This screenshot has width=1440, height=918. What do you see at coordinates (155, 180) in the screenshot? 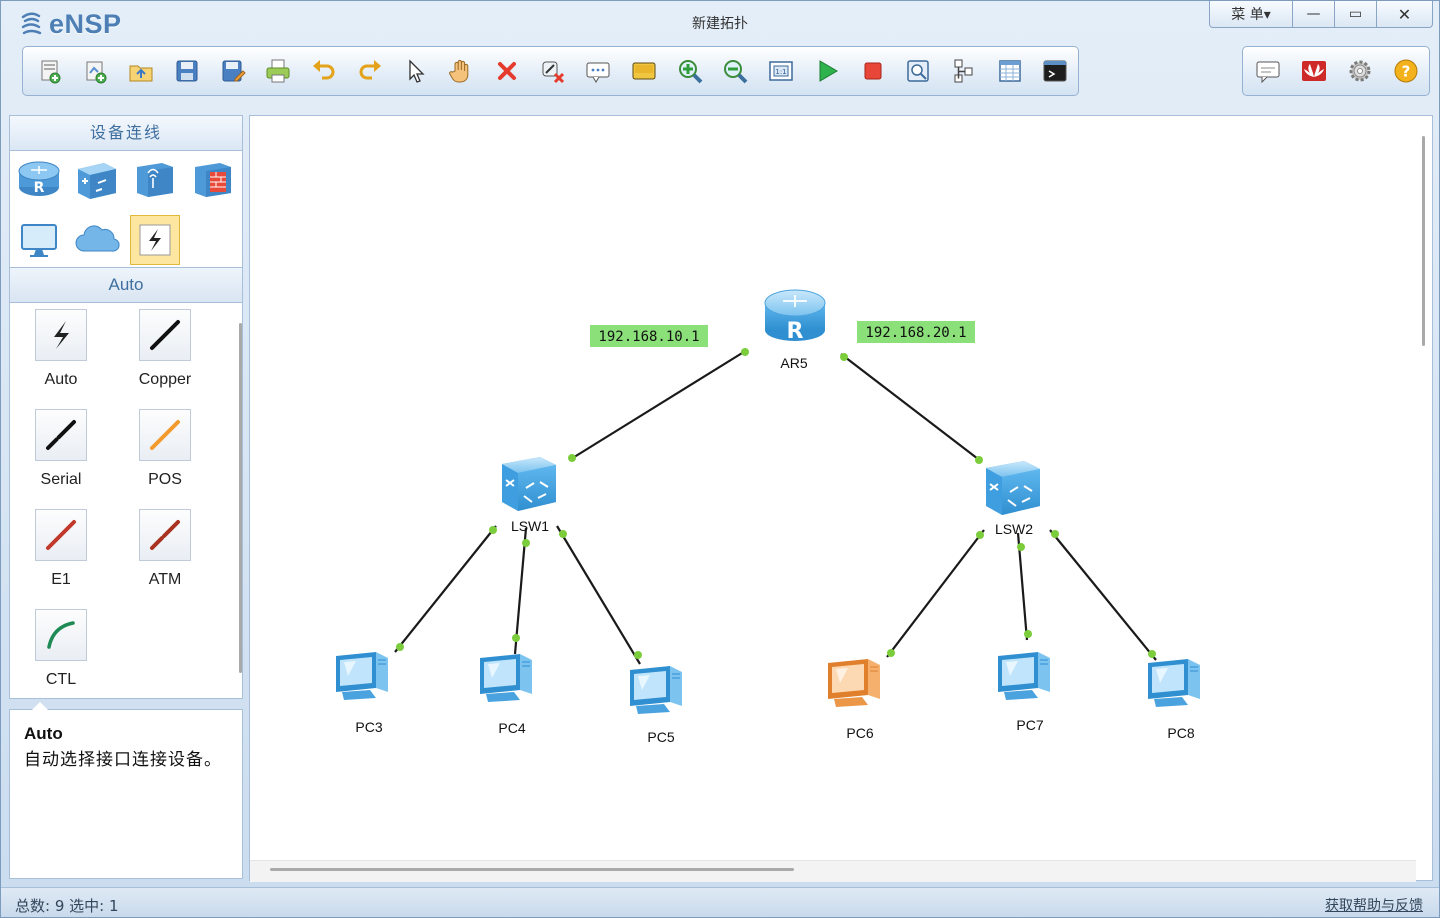
I see `wireless-category` at bounding box center [155, 180].